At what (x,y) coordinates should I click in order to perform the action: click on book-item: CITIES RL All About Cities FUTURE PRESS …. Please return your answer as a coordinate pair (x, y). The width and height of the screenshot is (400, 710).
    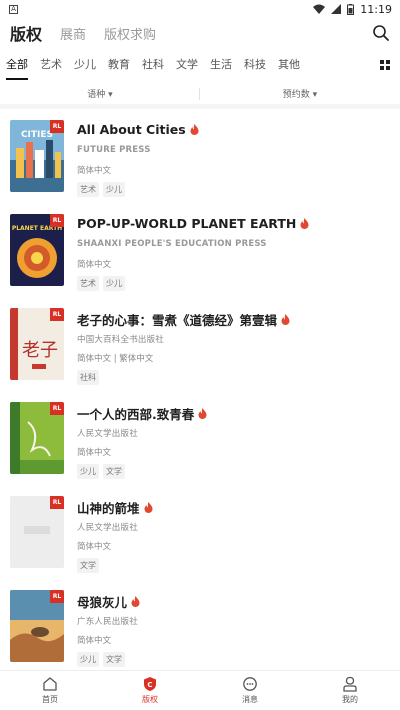
    Looking at the image, I should click on (200, 159).